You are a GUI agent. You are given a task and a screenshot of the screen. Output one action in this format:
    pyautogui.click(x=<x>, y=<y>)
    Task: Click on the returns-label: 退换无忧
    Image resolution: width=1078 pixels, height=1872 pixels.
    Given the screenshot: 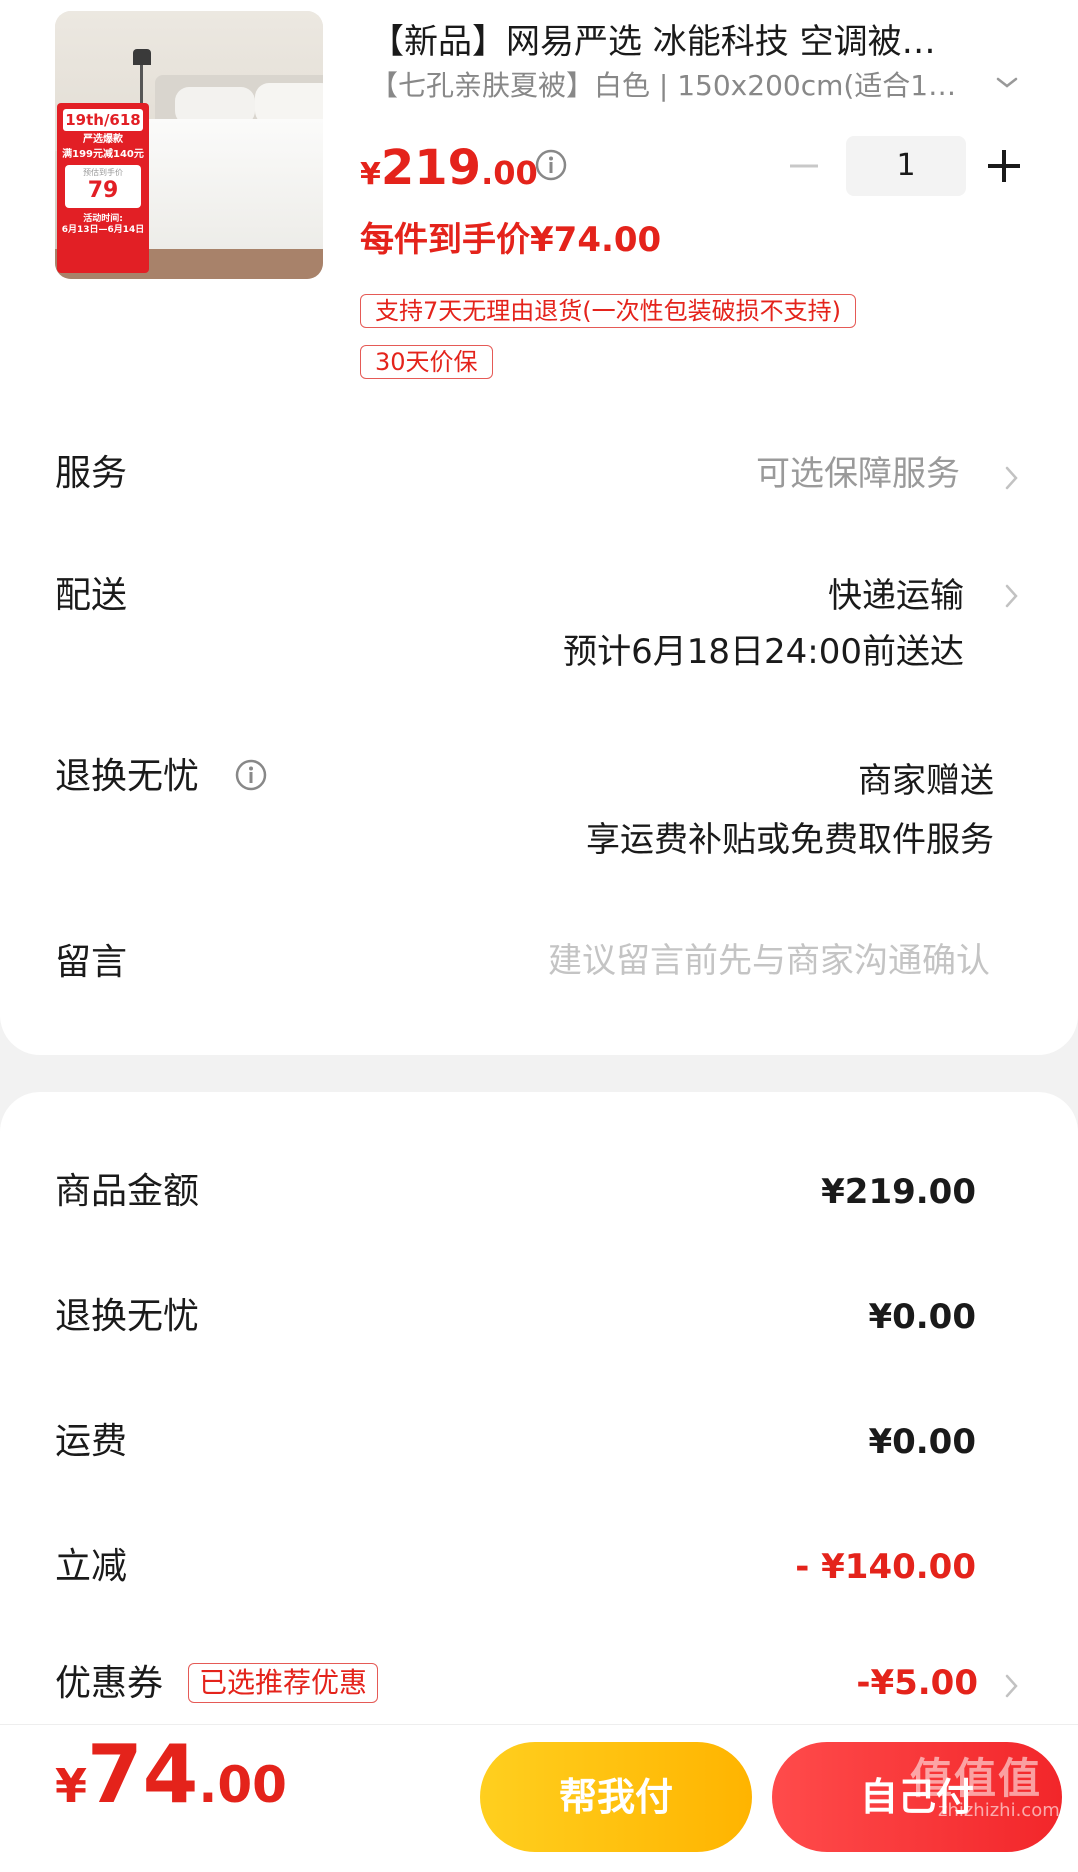 What is the action you would take?
    pyautogui.click(x=127, y=776)
    